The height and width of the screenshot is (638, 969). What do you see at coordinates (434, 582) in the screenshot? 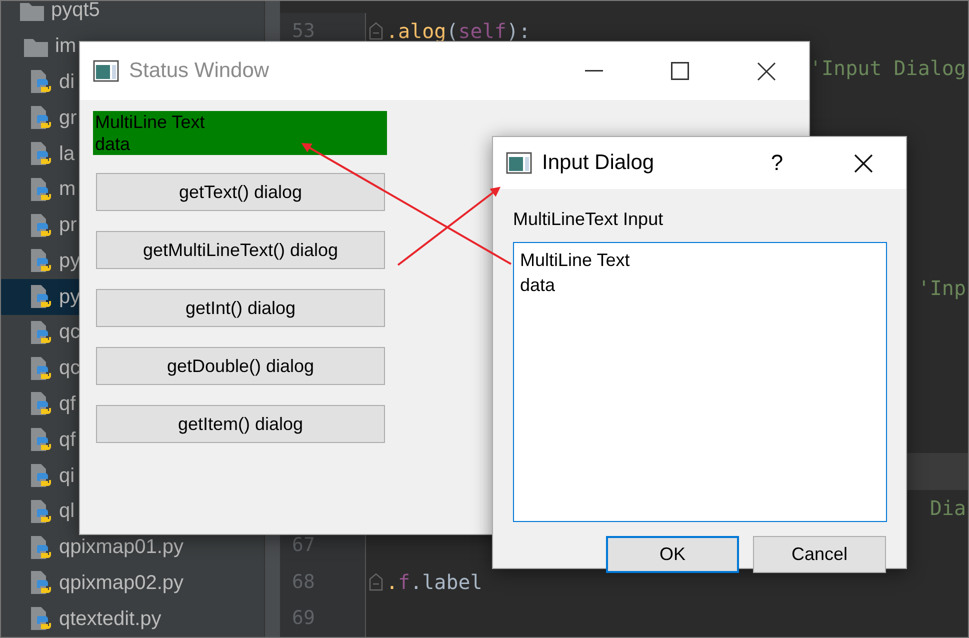
I see `code-line: .f.label` at bounding box center [434, 582].